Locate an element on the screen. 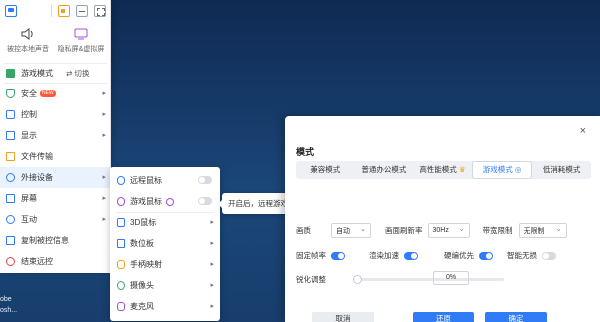 The height and width of the screenshot is (322, 600). 3d-mouse-icon is located at coordinates (121, 222).